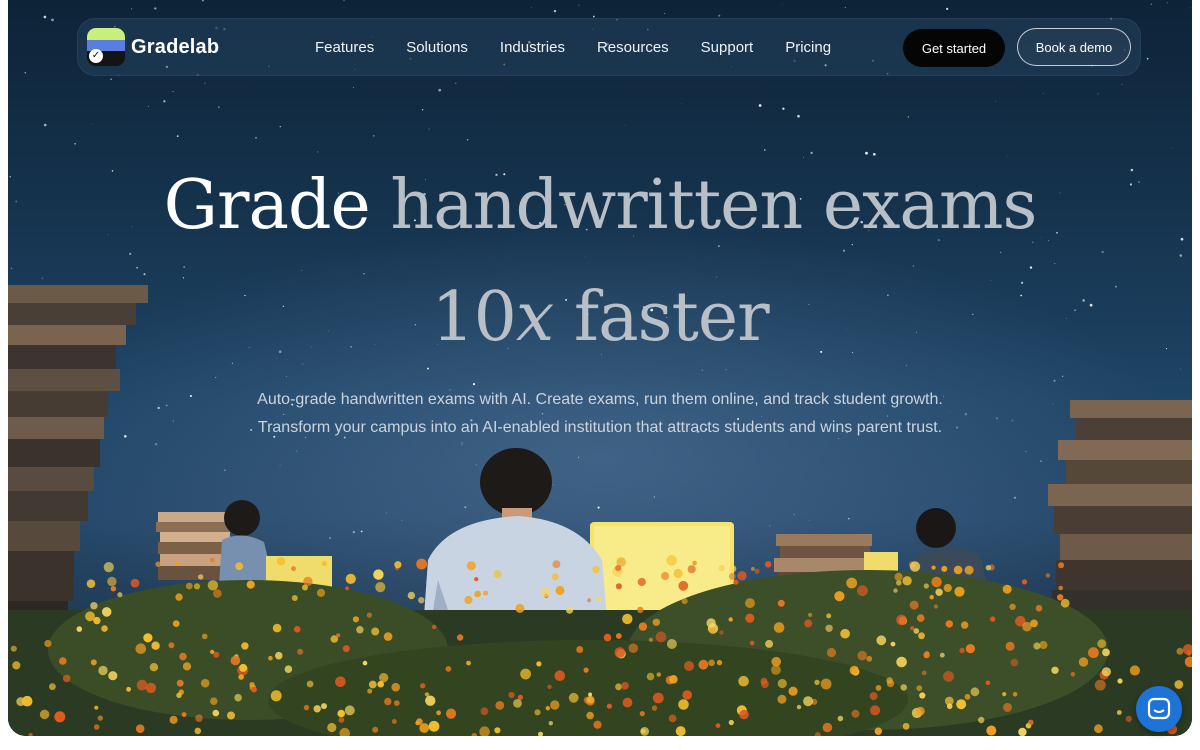 The image size is (1200, 750). What do you see at coordinates (532, 47) in the screenshot?
I see `nav-link-industries: Industries` at bounding box center [532, 47].